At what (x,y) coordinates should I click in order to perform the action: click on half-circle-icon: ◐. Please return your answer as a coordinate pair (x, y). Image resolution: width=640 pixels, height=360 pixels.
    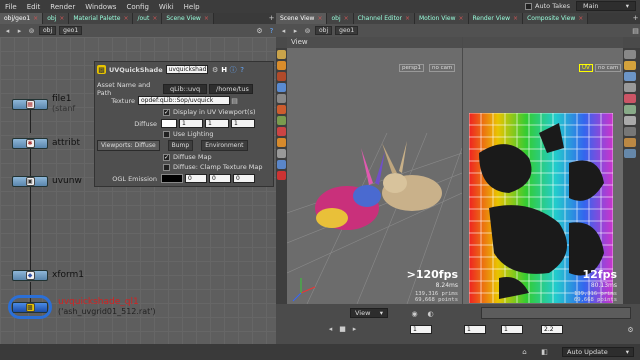
    Looking at the image, I should click on (430, 313).